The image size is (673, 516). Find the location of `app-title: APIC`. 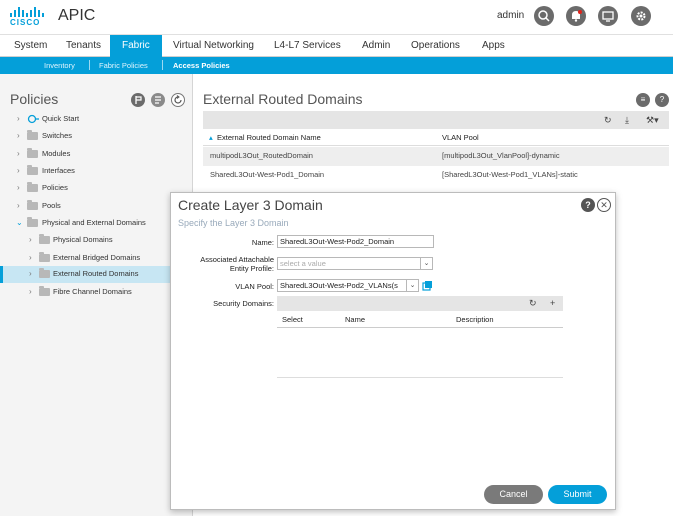

app-title: APIC is located at coordinates (77, 15).